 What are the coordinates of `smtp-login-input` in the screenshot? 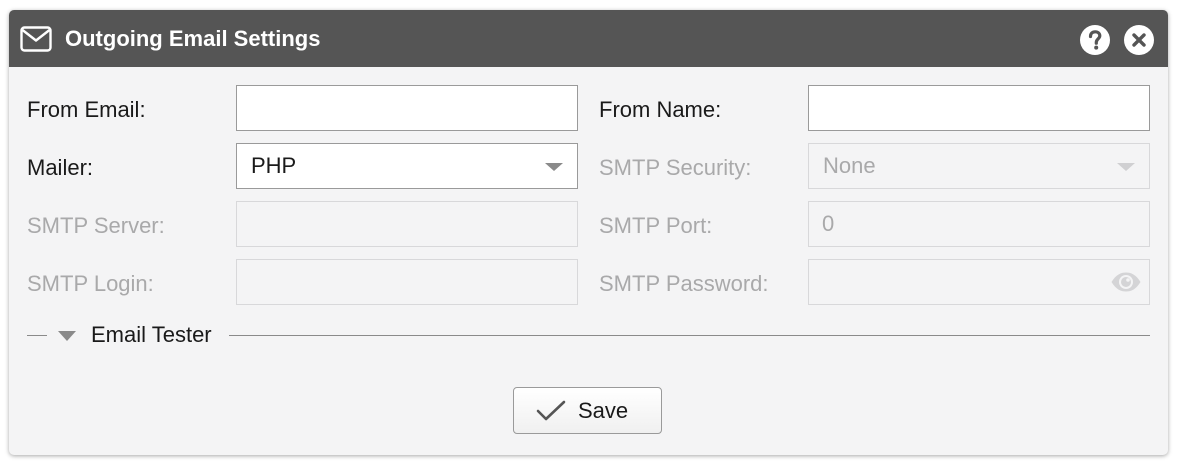 It's located at (407, 282).